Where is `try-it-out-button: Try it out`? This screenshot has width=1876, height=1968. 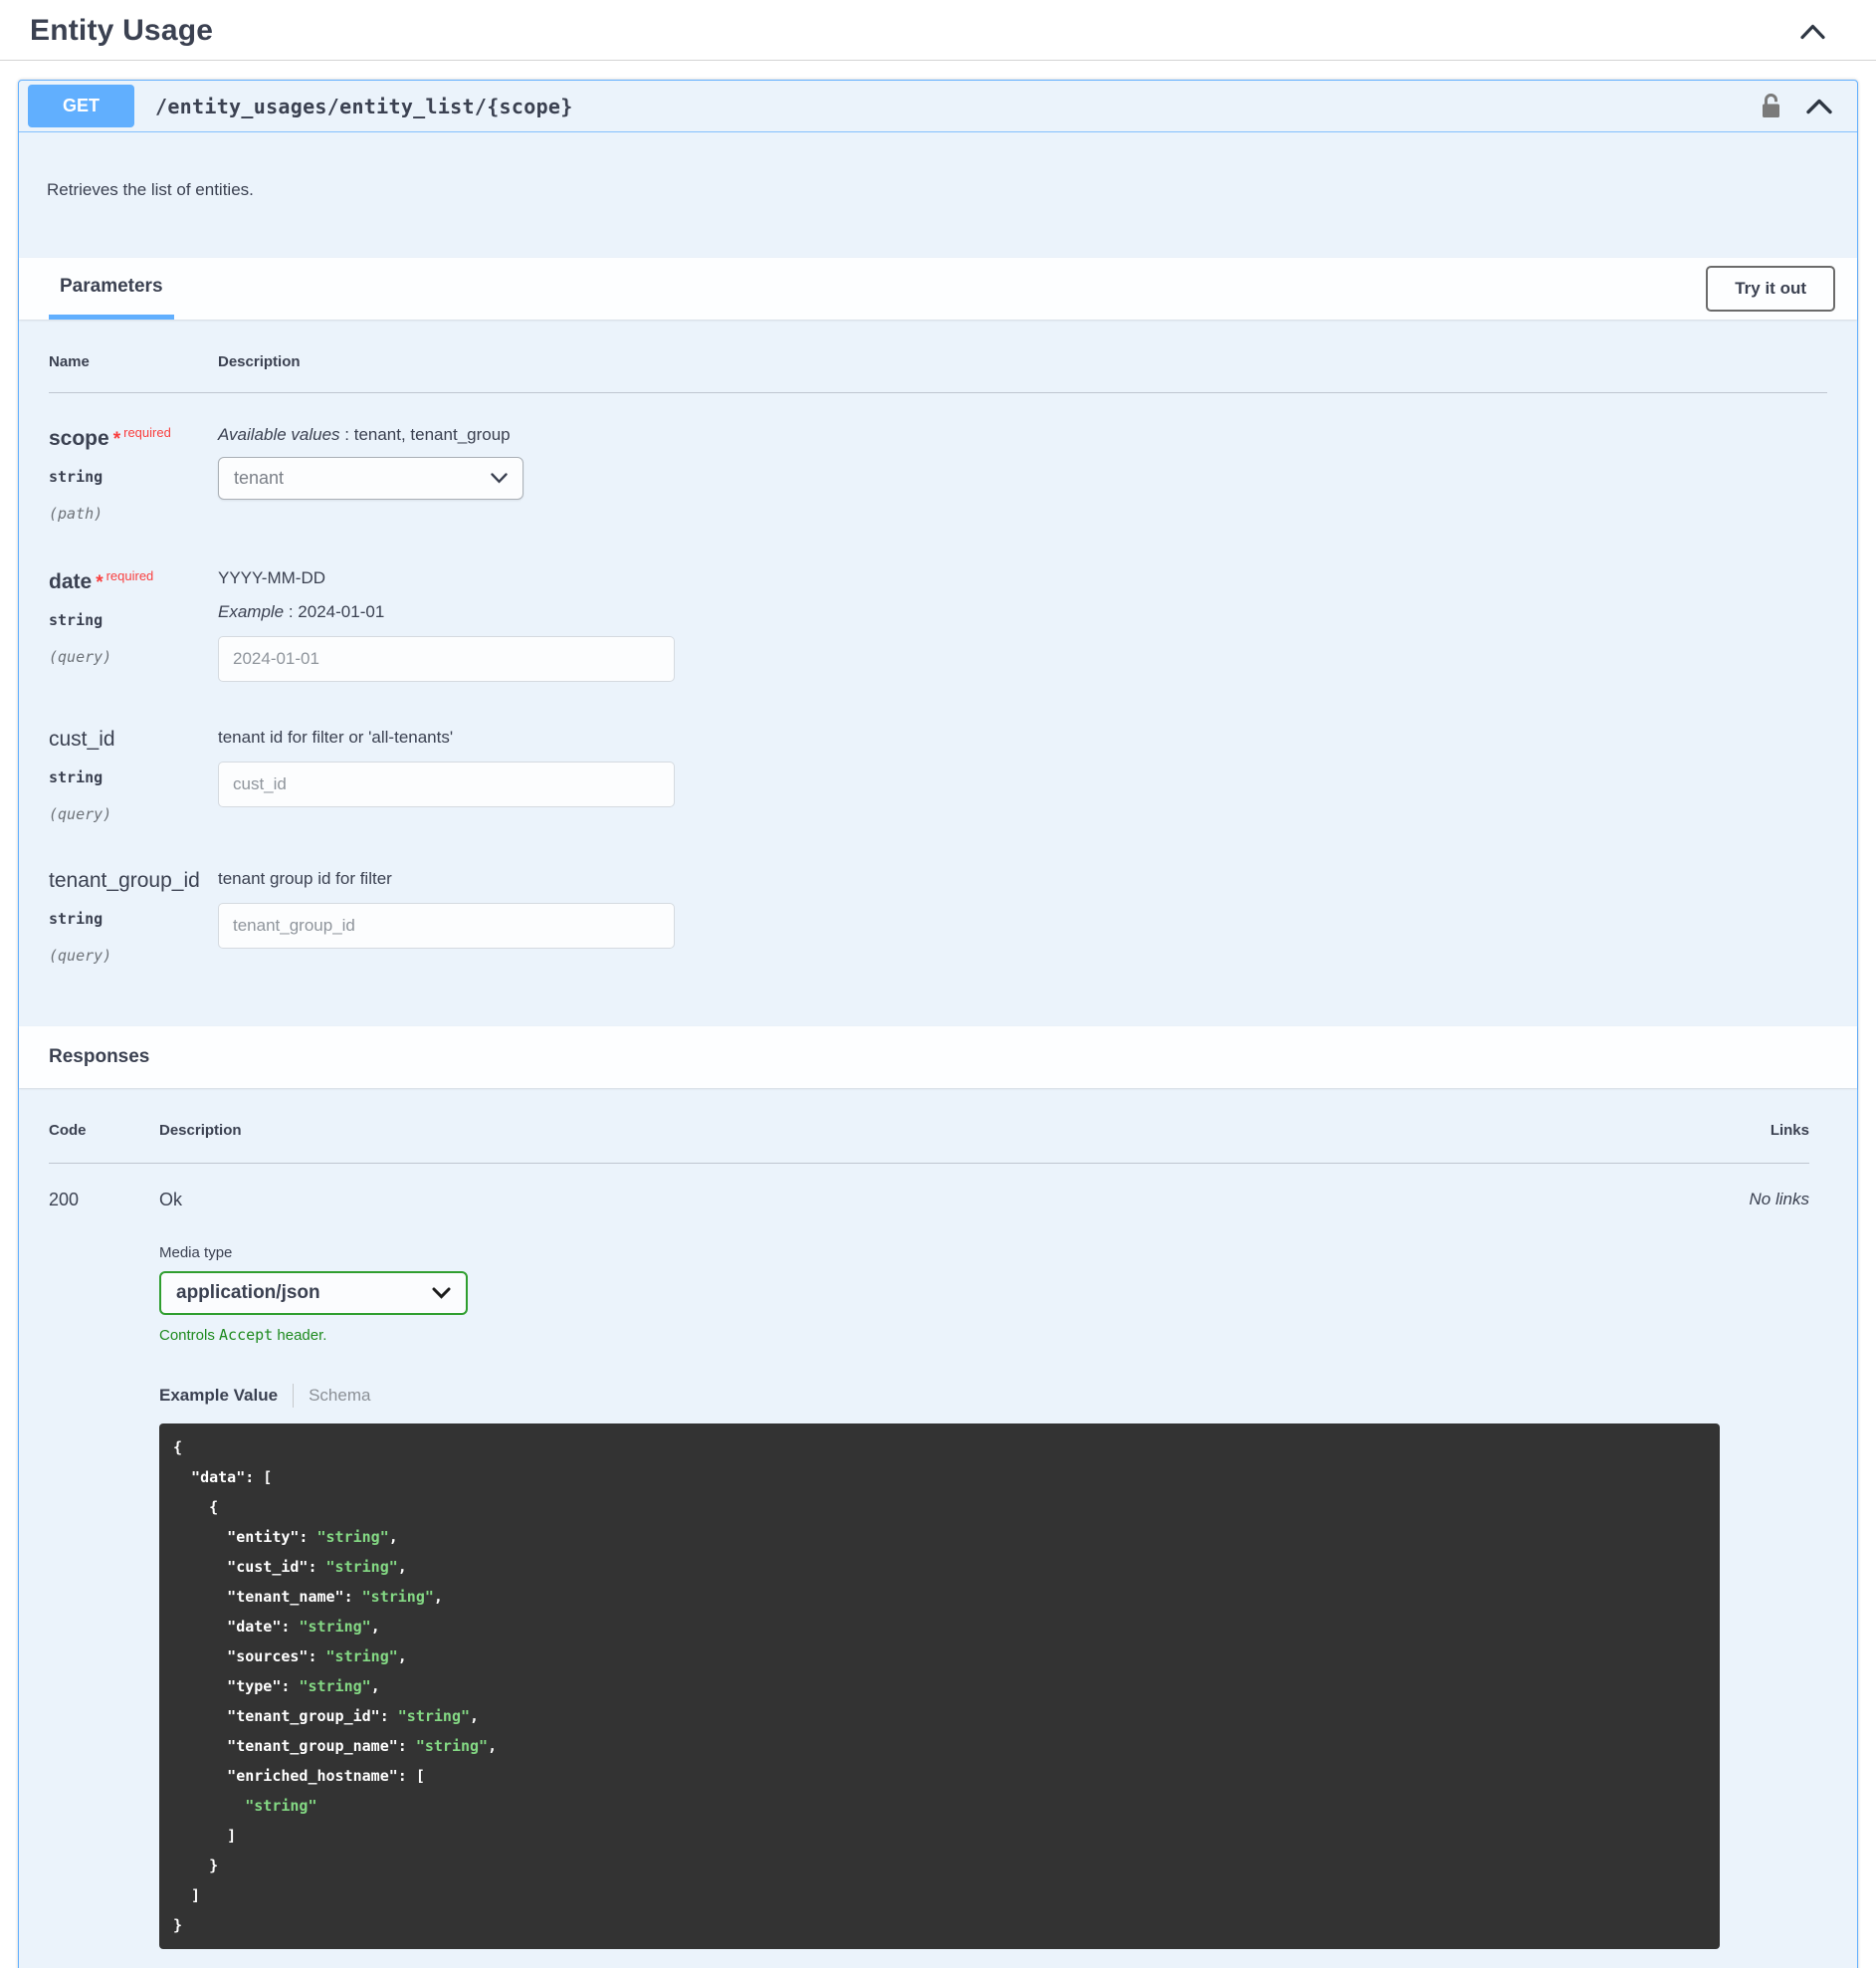 try-it-out-button: Try it out is located at coordinates (1770, 289).